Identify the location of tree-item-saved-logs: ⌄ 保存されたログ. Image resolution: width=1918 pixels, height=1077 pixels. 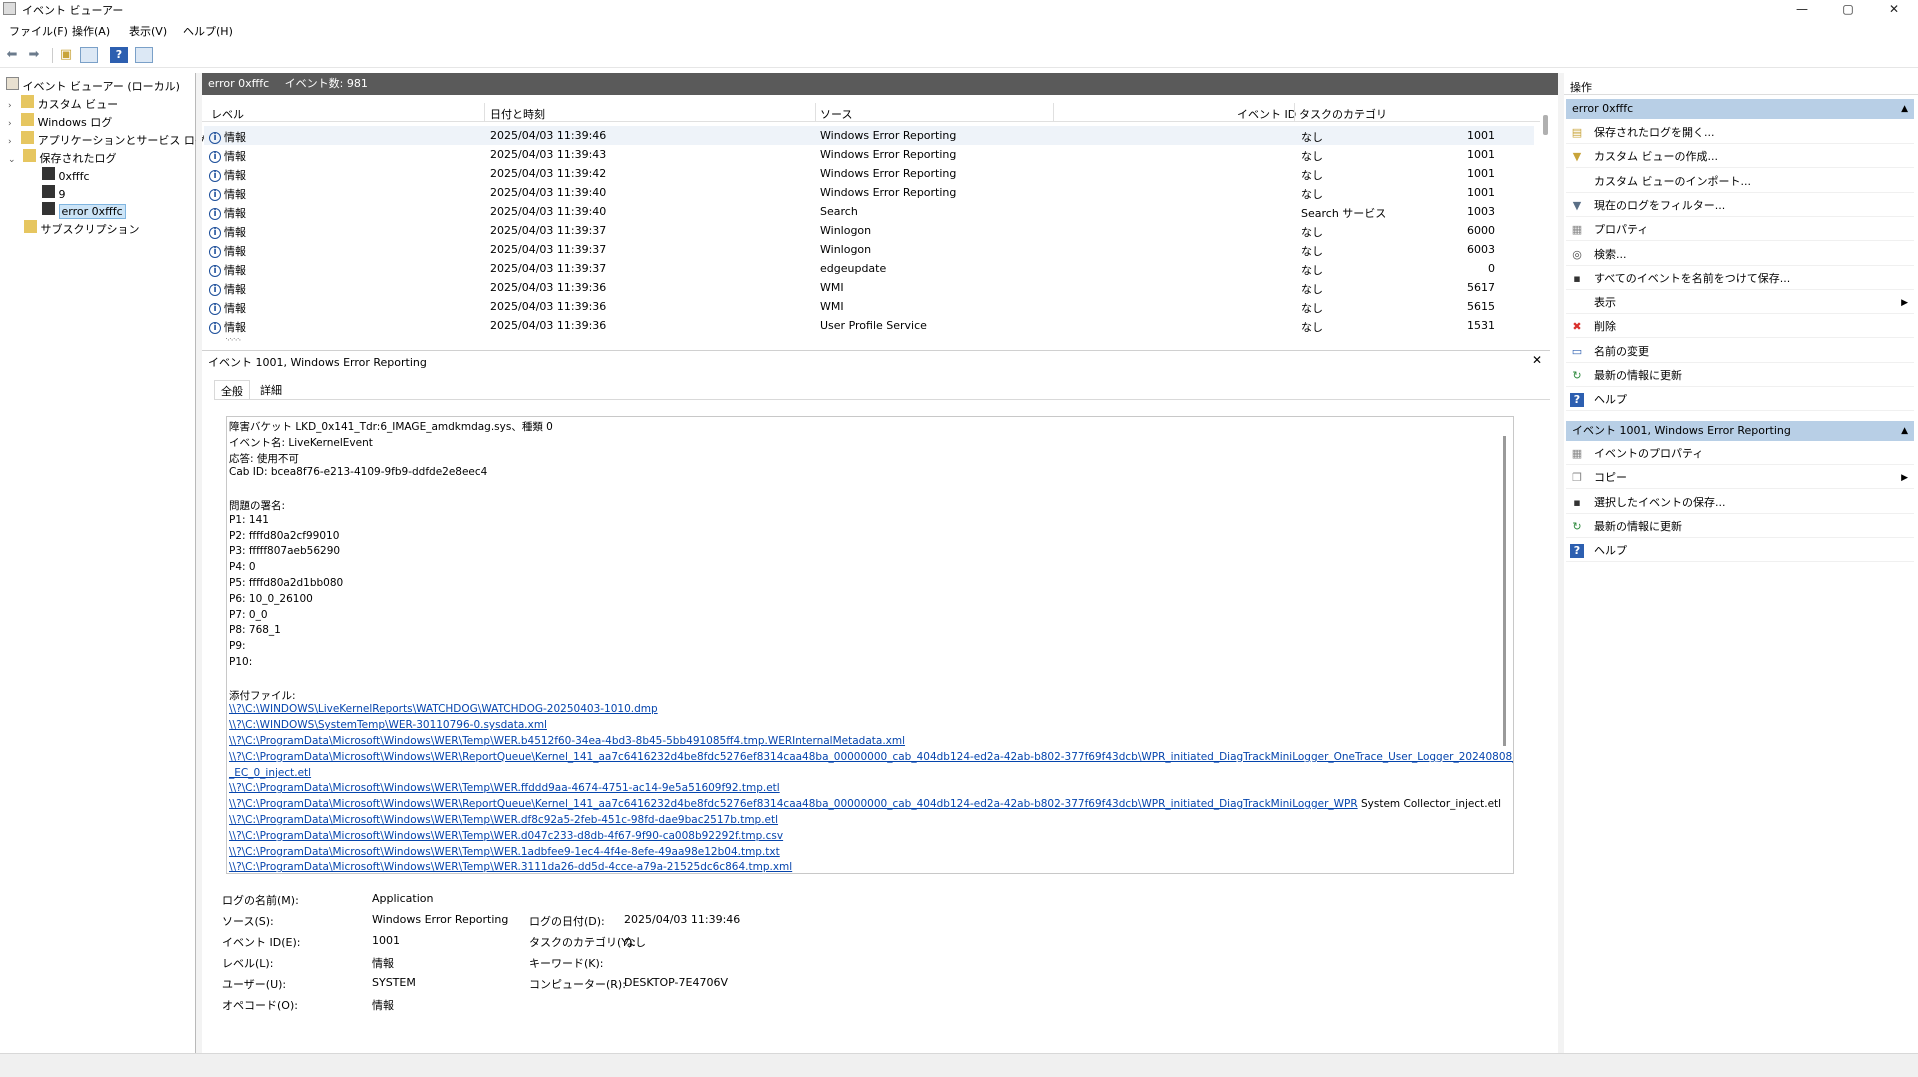
(62, 157).